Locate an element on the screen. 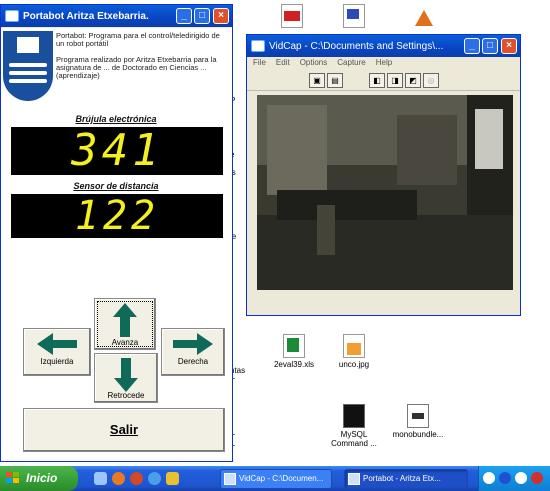  quicklaunch-ie-icon is located at coordinates (154, 478).